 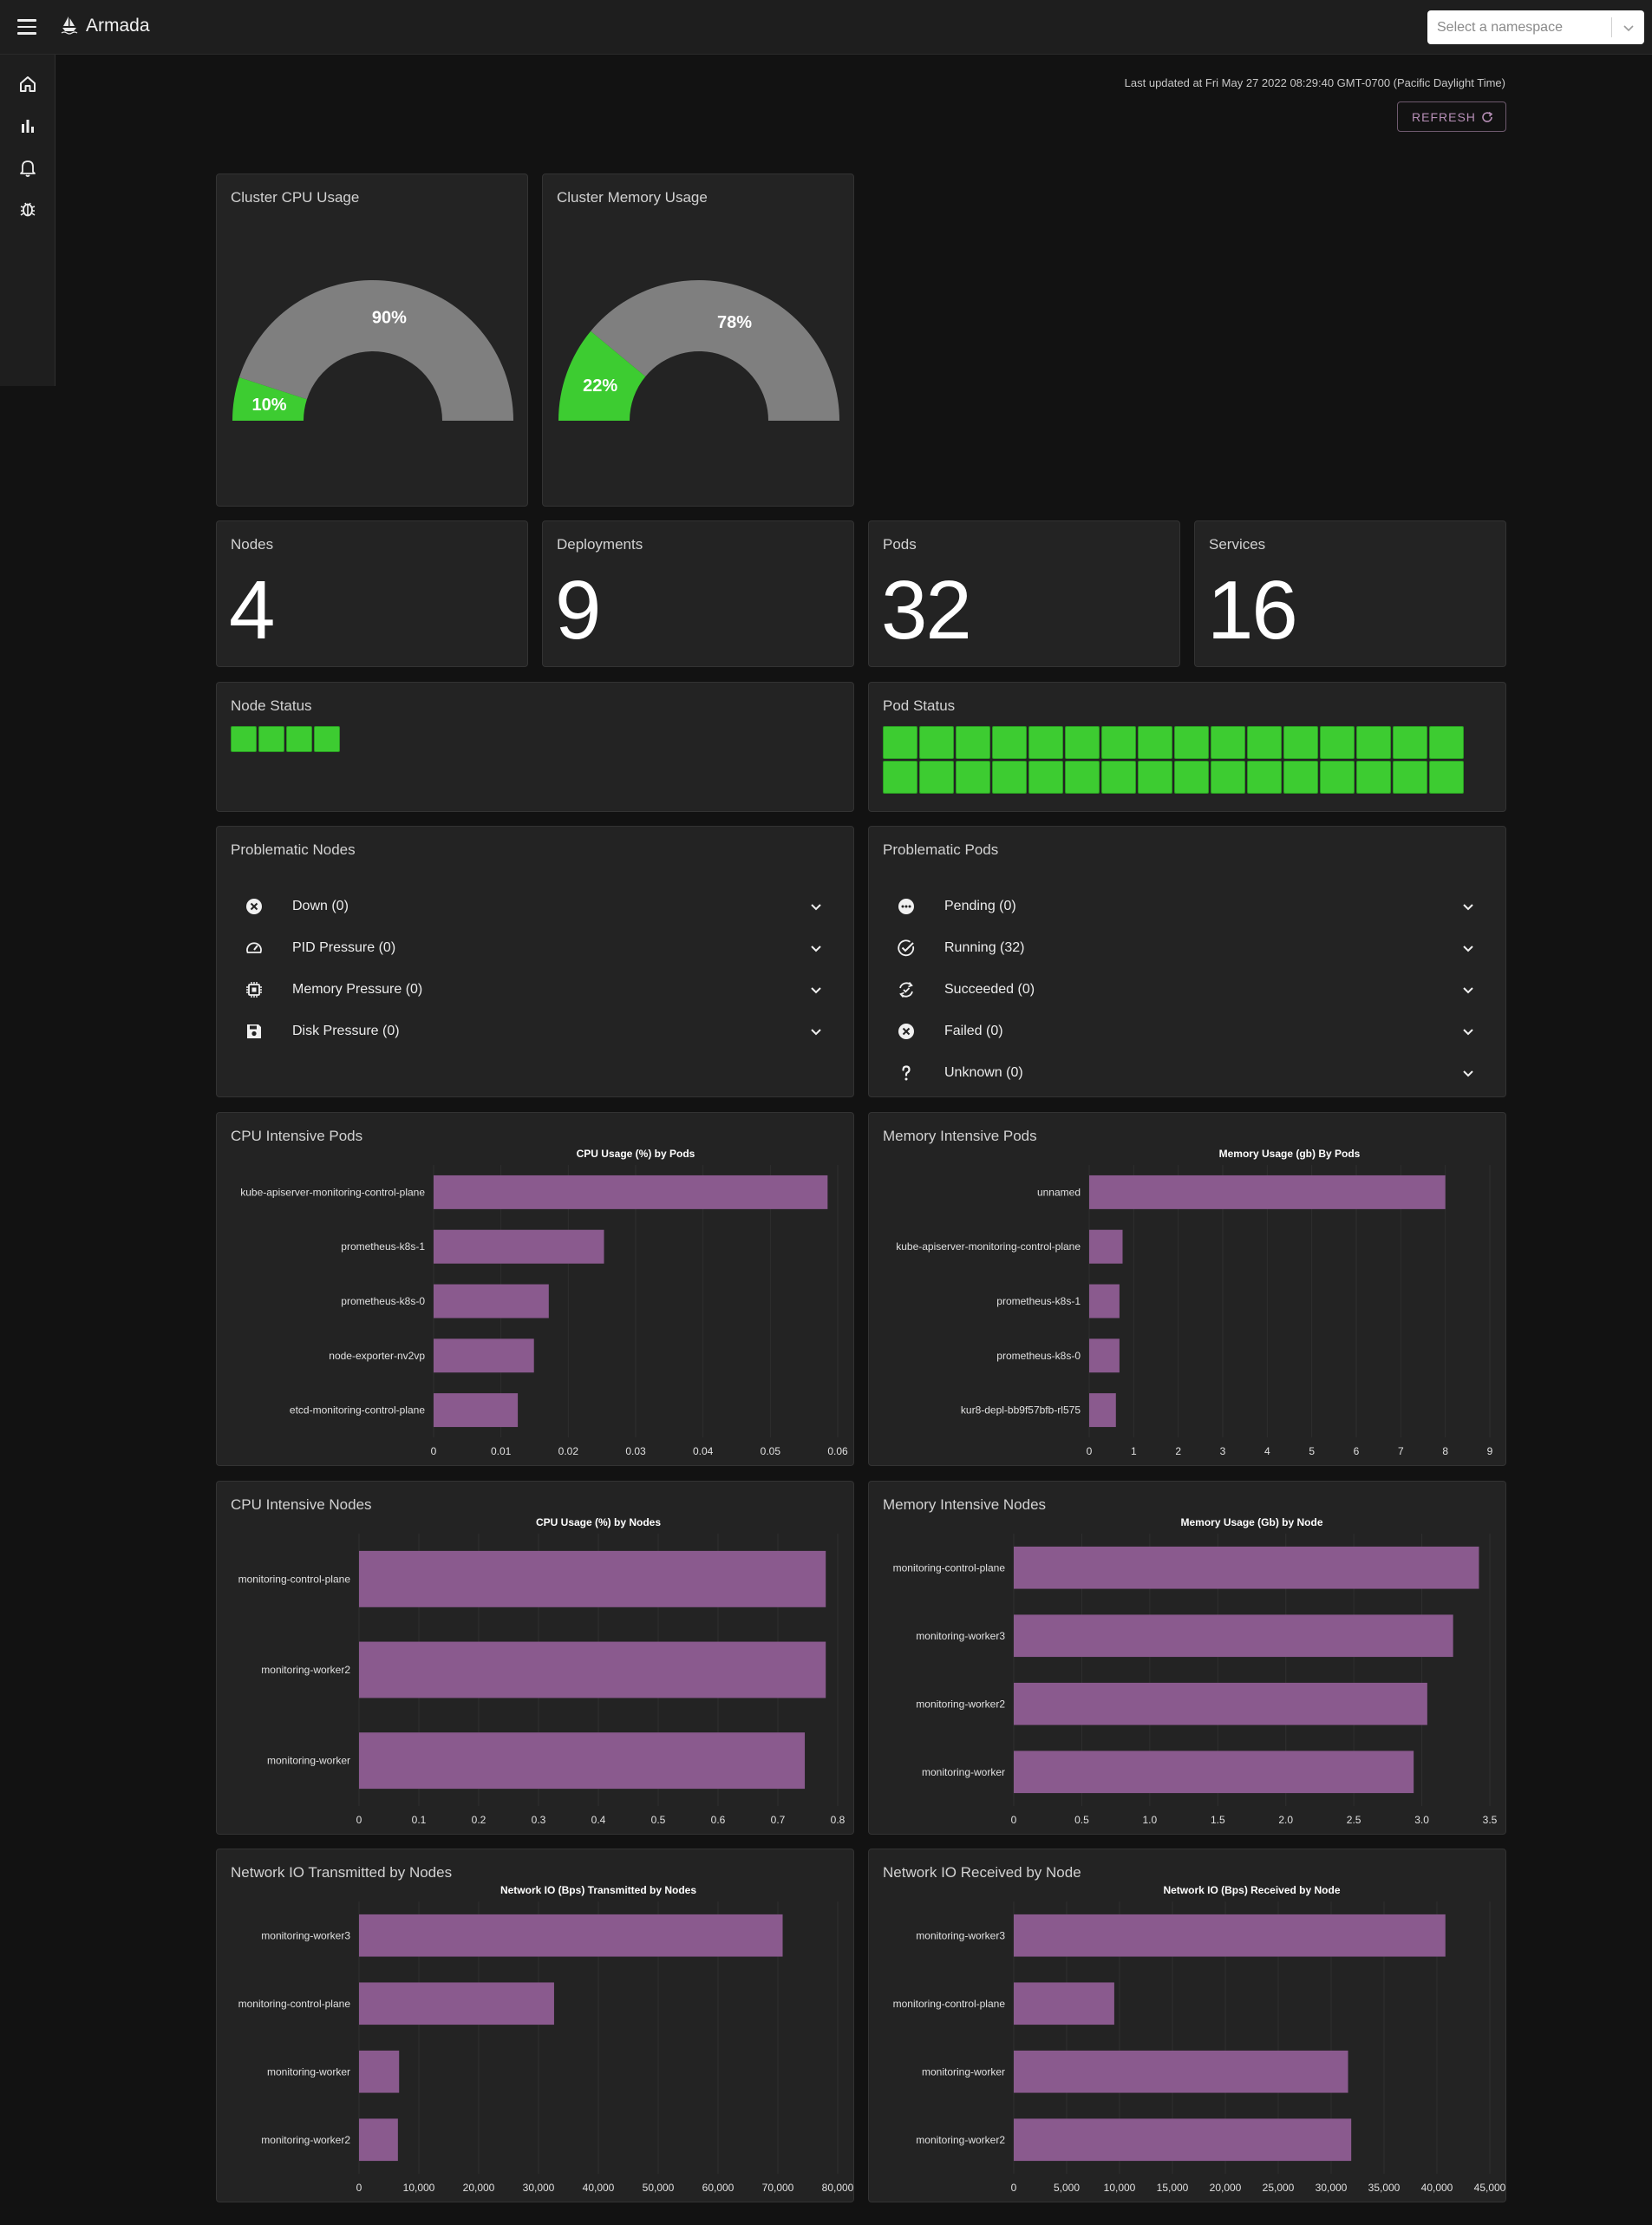 I want to click on pending-dots-icon, so click(x=906, y=906).